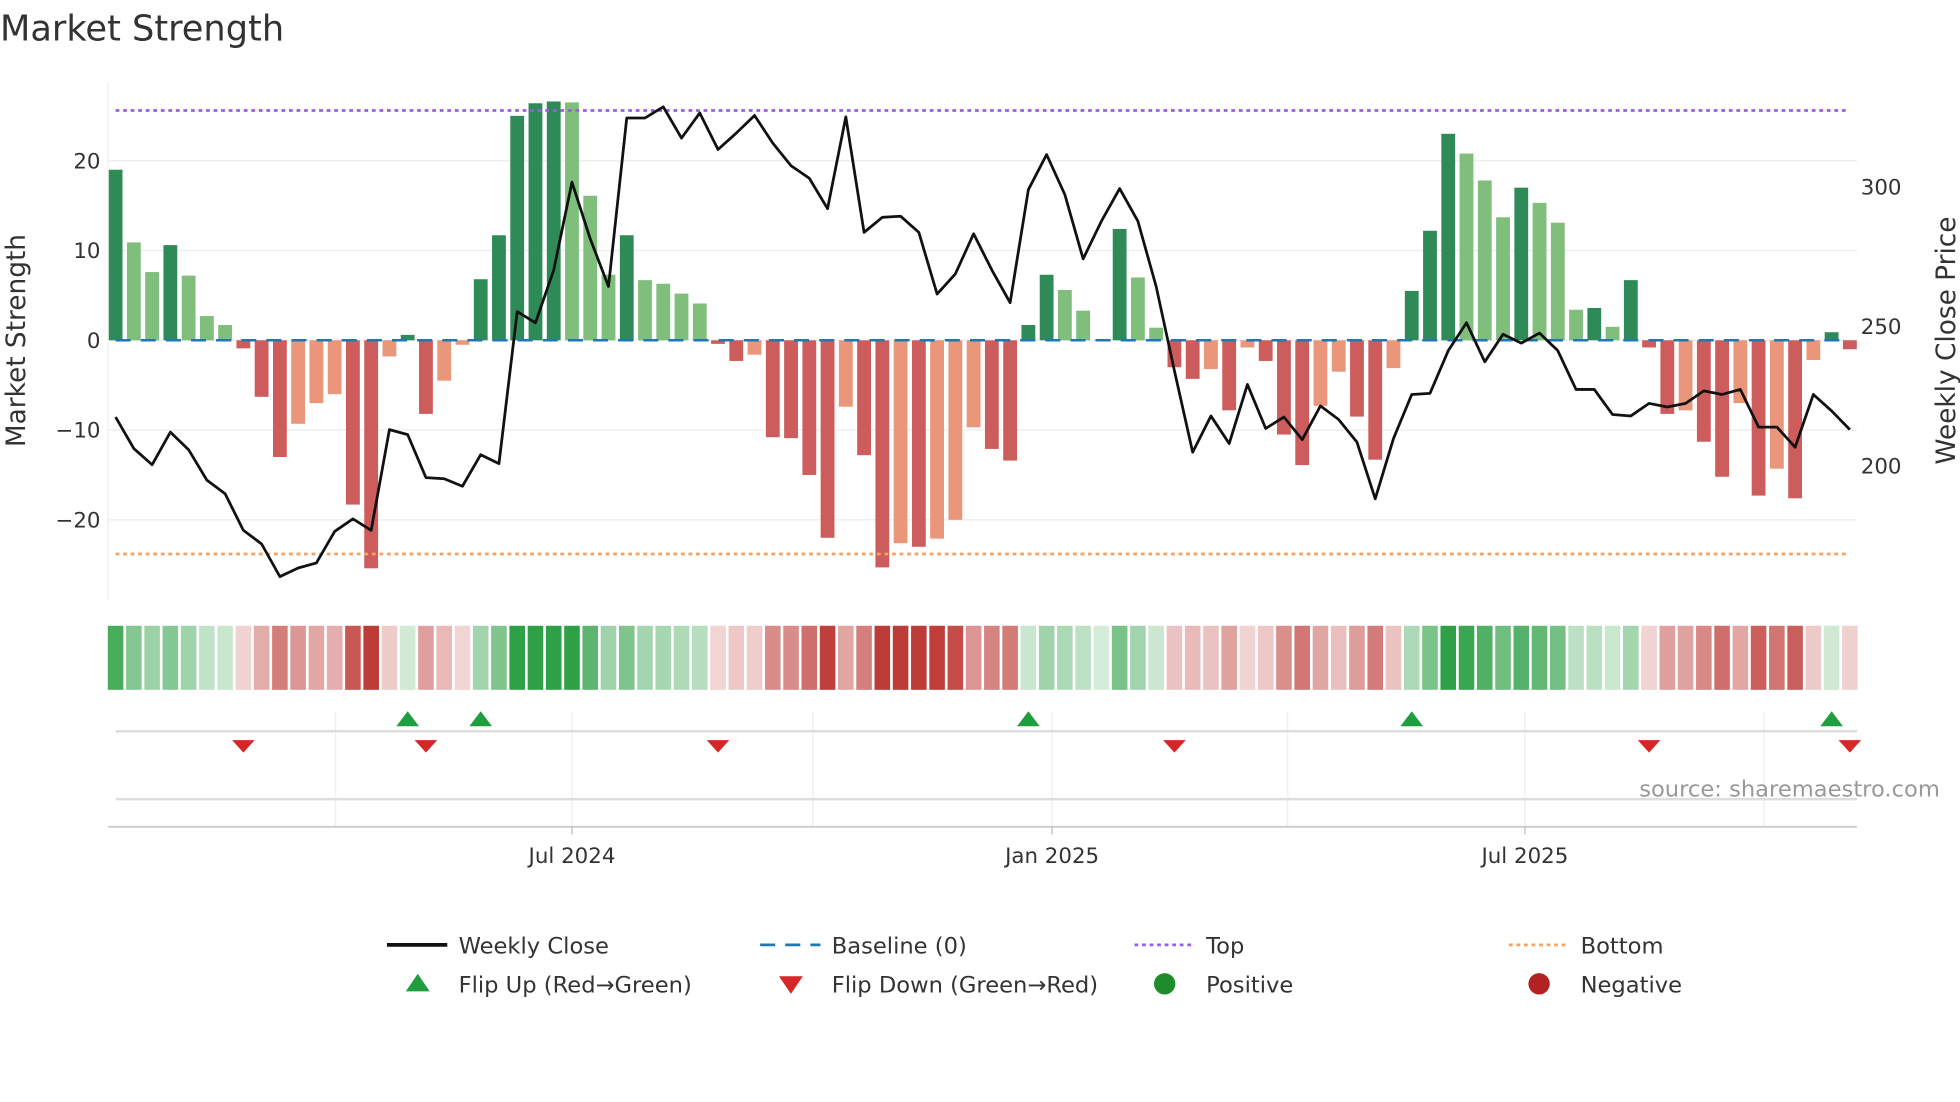 This screenshot has width=1960, height=1102. Describe the element at coordinates (1249, 986) in the screenshot. I see `legend-label: Positive` at that location.